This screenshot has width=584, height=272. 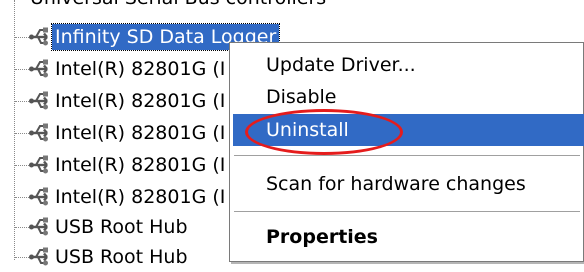 What do you see at coordinates (408, 237) in the screenshot?
I see `menu-item-properties: Properties` at bounding box center [408, 237].